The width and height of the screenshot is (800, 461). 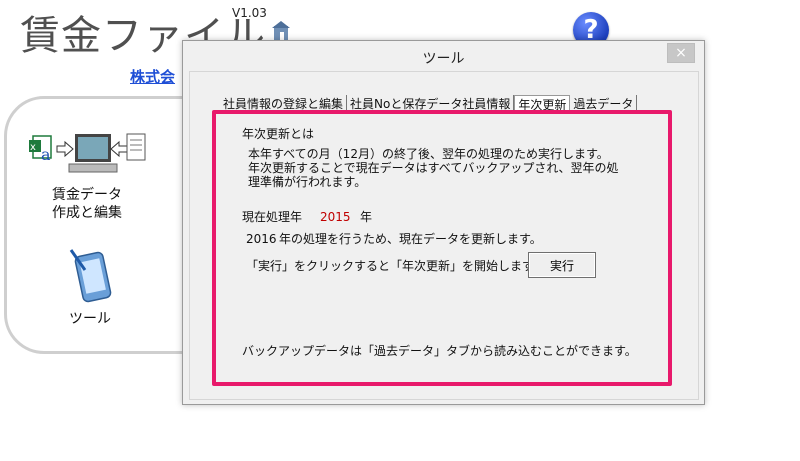 What do you see at coordinates (87, 176) in the screenshot?
I see `wage-data-button: x a 賃金データ 作成と編集` at bounding box center [87, 176].